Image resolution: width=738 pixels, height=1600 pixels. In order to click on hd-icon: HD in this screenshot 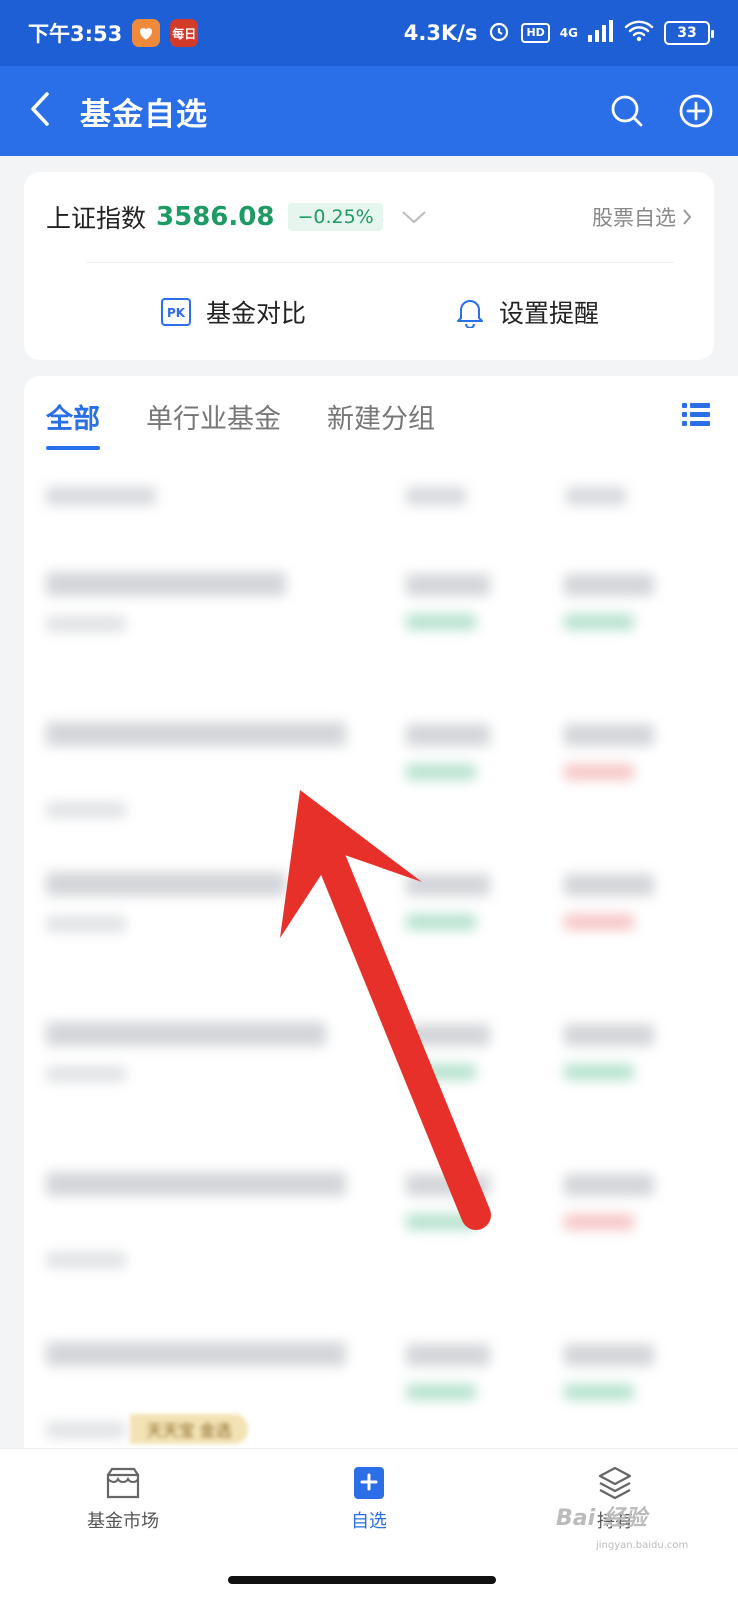, I will do `click(535, 33)`.